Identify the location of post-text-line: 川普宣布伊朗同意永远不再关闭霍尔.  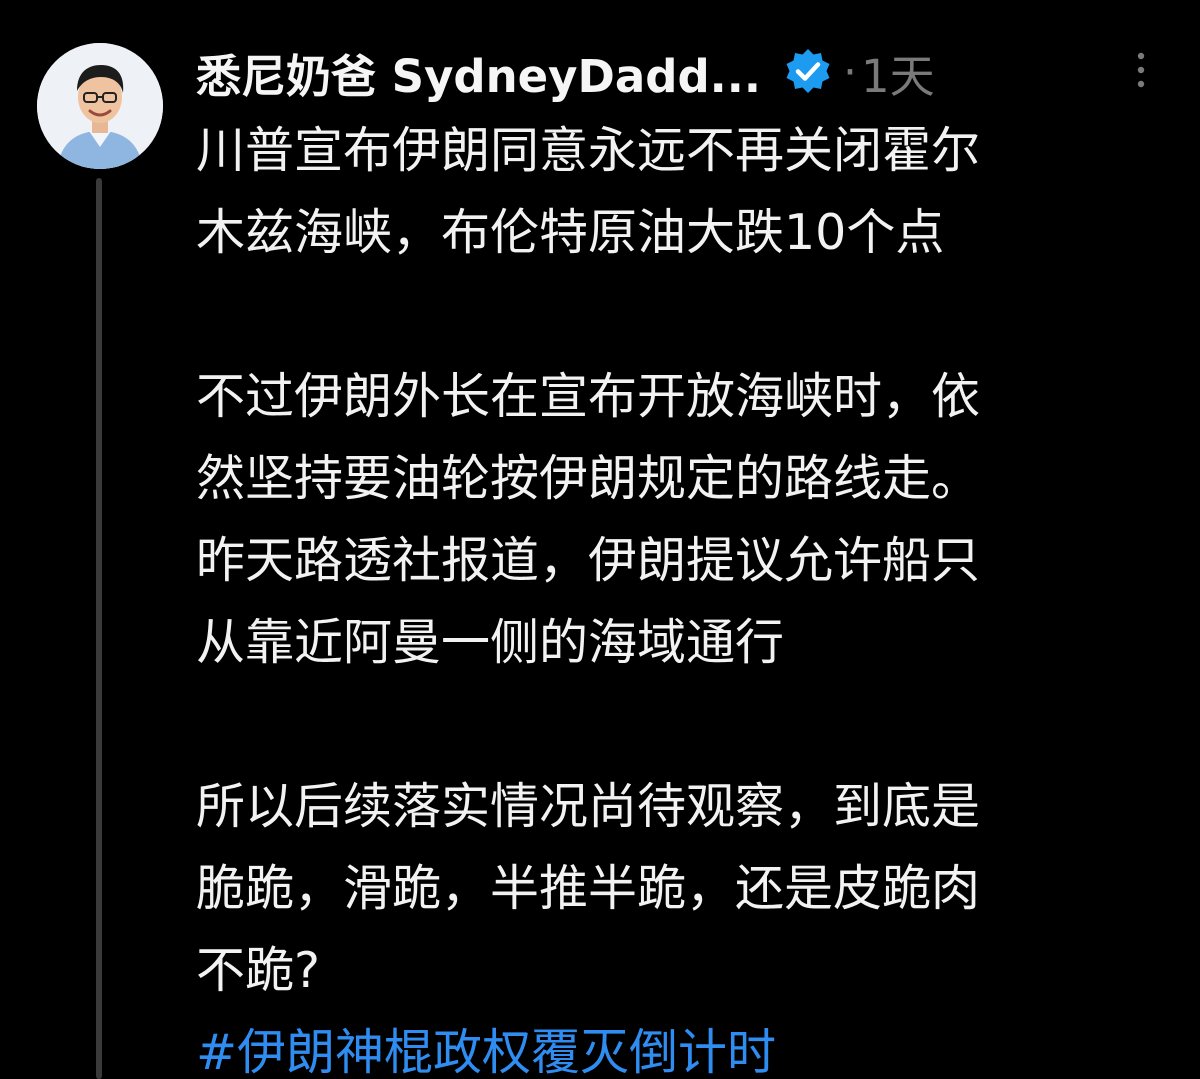
(588, 150).